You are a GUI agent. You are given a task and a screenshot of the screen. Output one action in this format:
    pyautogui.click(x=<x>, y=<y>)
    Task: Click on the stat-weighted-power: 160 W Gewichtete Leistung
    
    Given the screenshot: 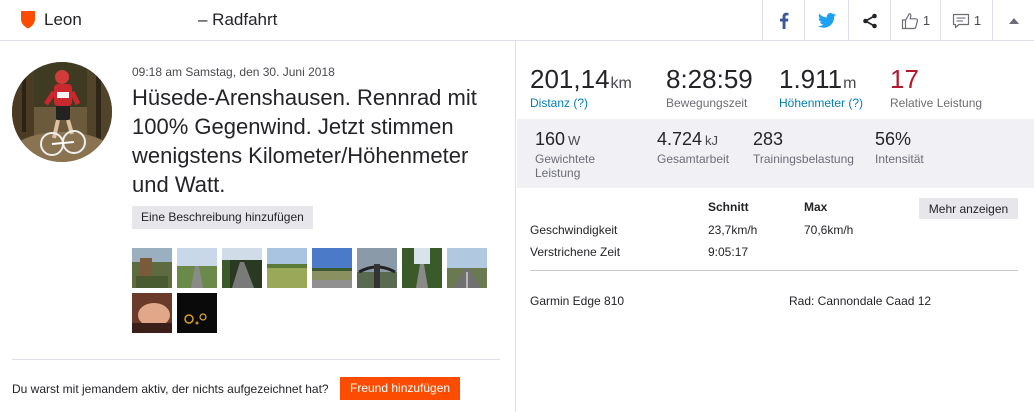 What is the action you would take?
    pyautogui.click(x=585, y=154)
    